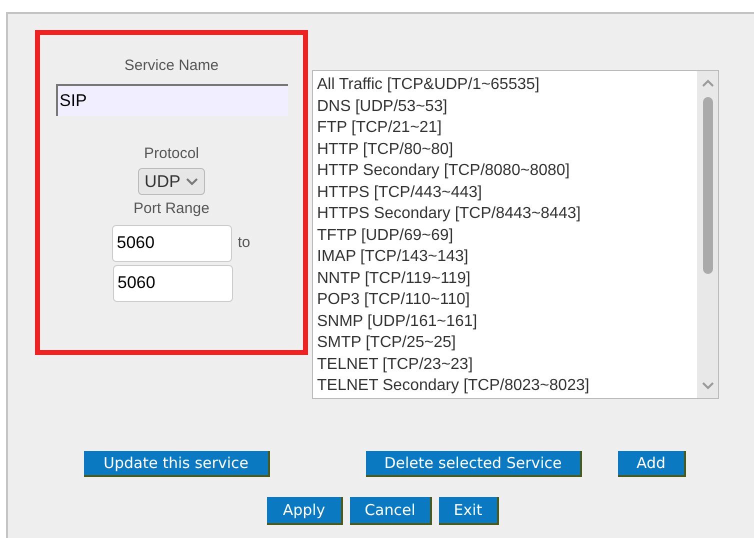 This screenshot has width=754, height=538. What do you see at coordinates (443, 171) in the screenshot?
I see `service-option: HTTP Secondary [TCP/8080~8080]` at bounding box center [443, 171].